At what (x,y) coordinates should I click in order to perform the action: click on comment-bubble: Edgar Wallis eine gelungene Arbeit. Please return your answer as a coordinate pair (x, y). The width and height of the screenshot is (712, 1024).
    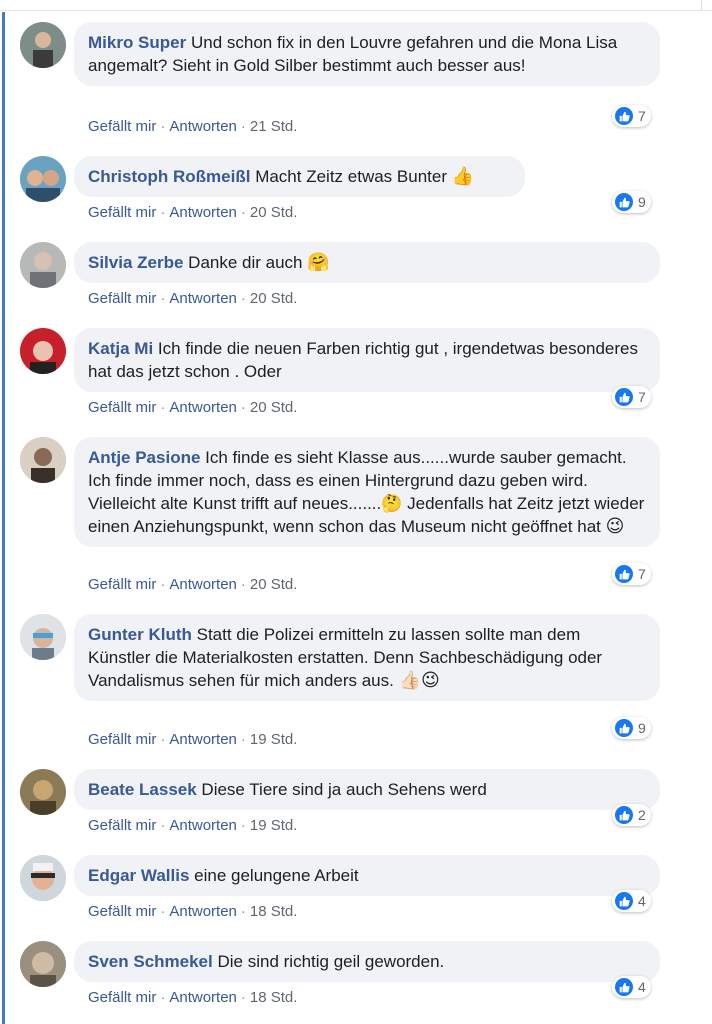
    Looking at the image, I should click on (367, 875).